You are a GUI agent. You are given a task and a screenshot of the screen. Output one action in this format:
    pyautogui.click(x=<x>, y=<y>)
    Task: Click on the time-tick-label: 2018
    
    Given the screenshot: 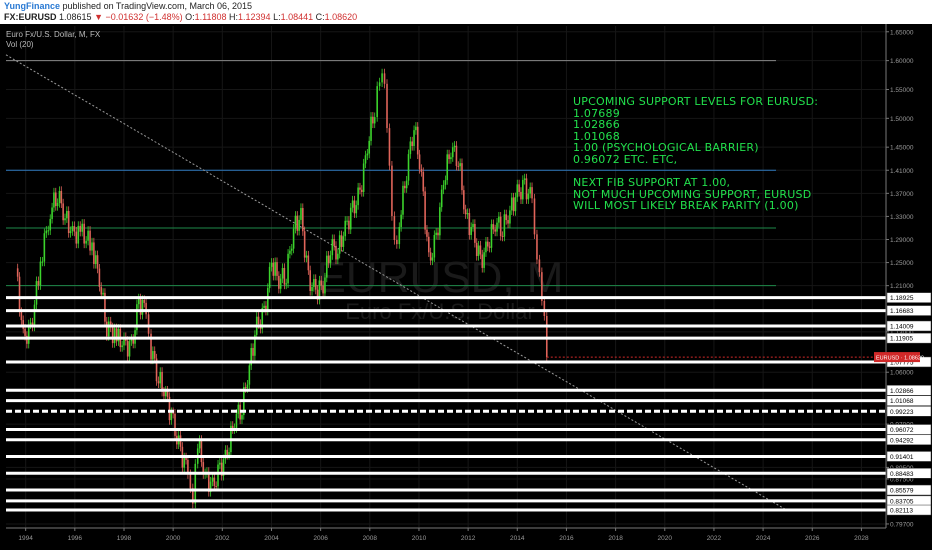 What is the action you would take?
    pyautogui.click(x=615, y=538)
    